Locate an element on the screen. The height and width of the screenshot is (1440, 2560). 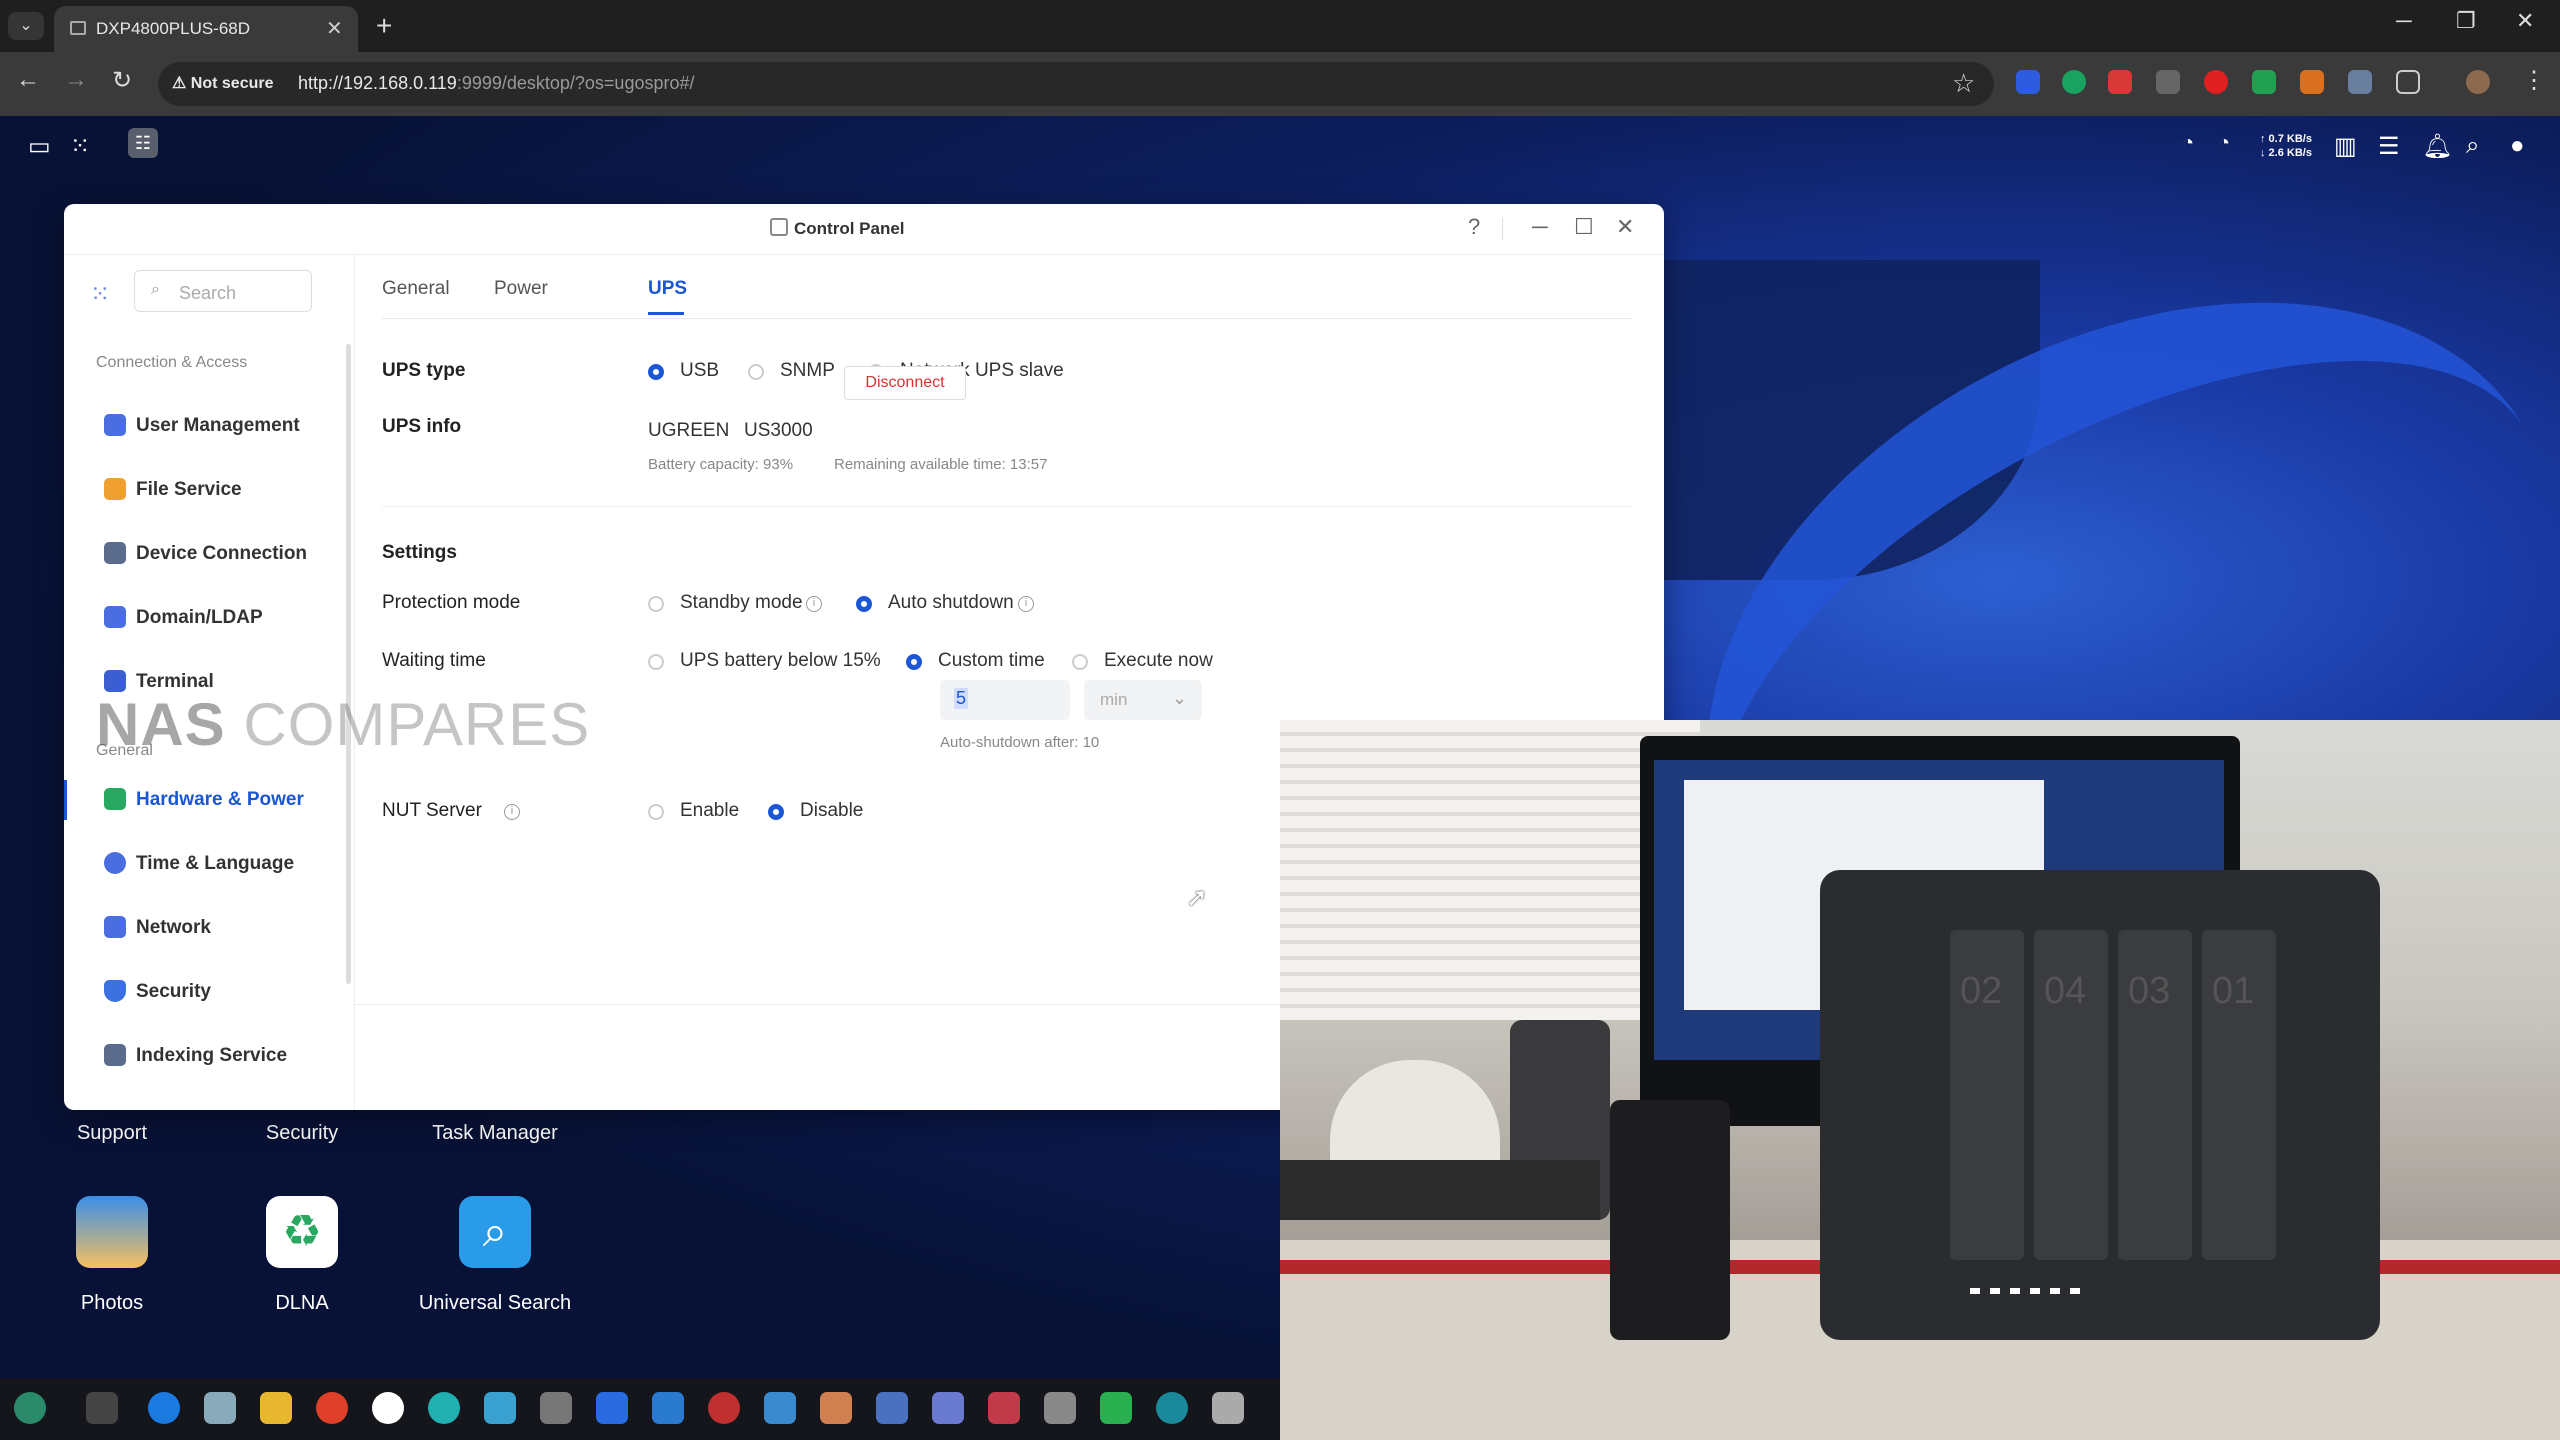
desktop-label-task-manager: Task Manager is located at coordinates (495, 1133).